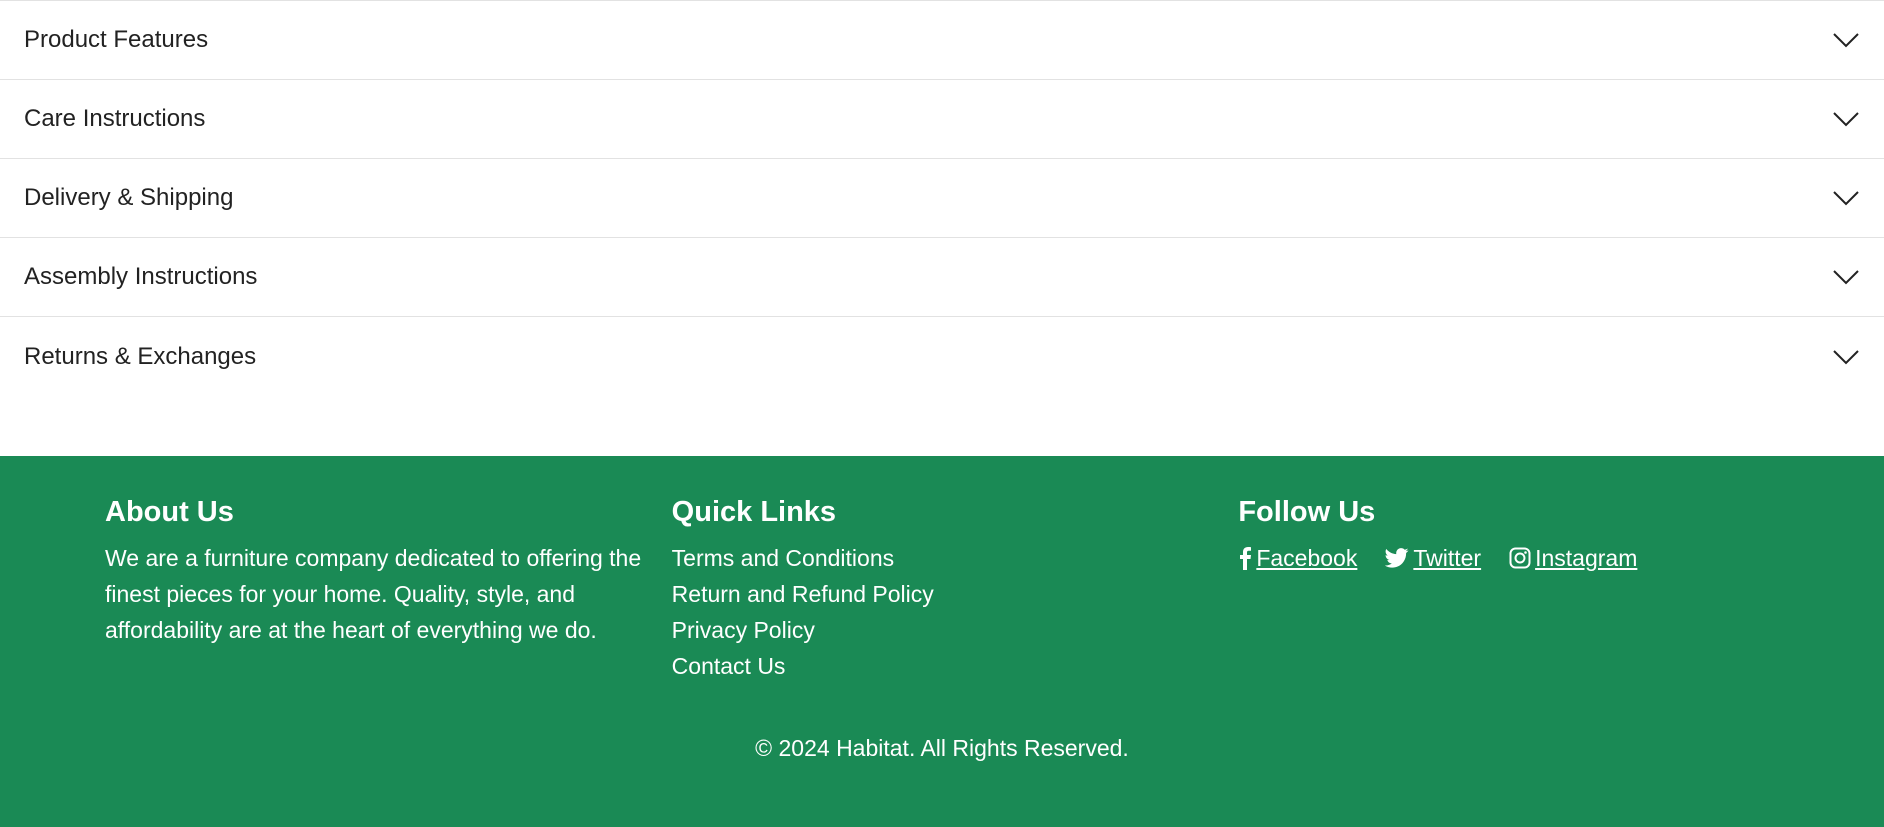 Image resolution: width=1884 pixels, height=827 pixels. I want to click on link-terms: Terms and Conditions, so click(955, 558).